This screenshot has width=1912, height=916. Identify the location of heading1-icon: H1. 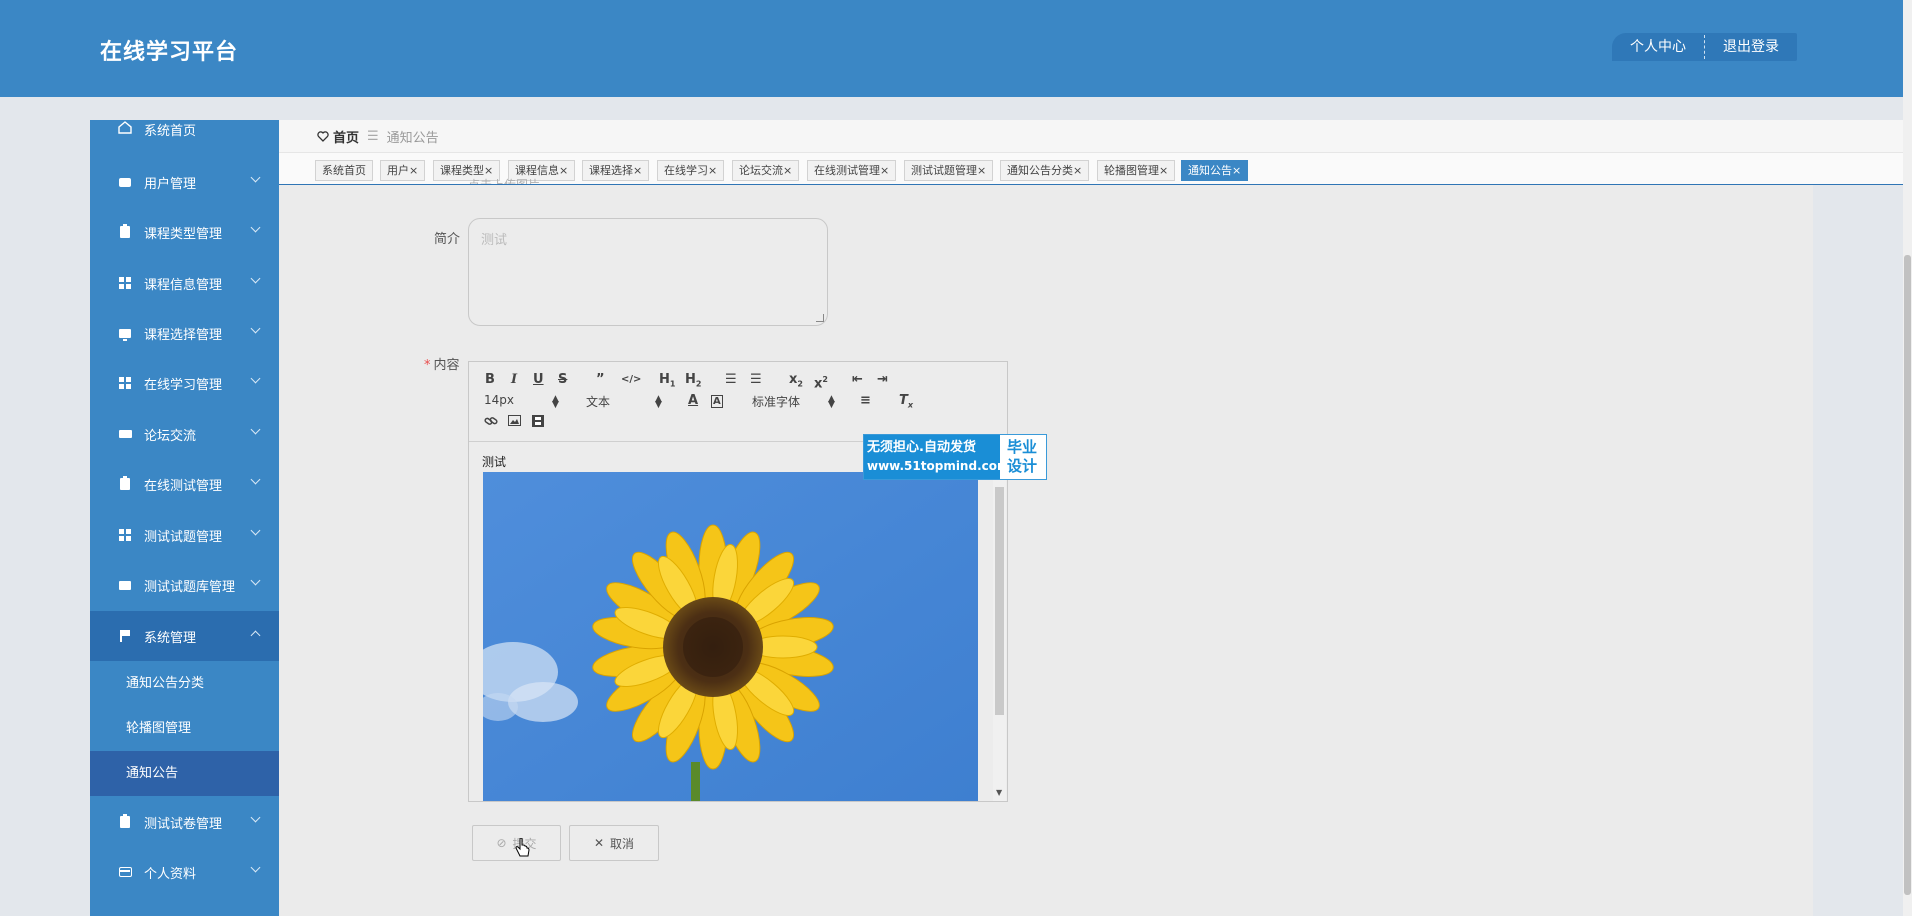
(667, 382).